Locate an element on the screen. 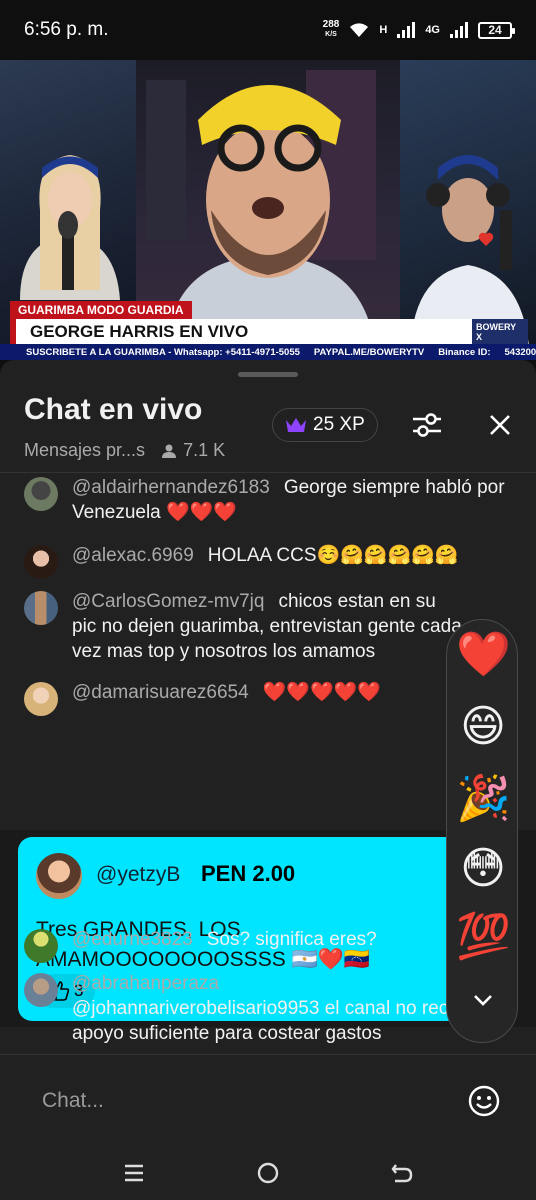  close-icon is located at coordinates (500, 425).